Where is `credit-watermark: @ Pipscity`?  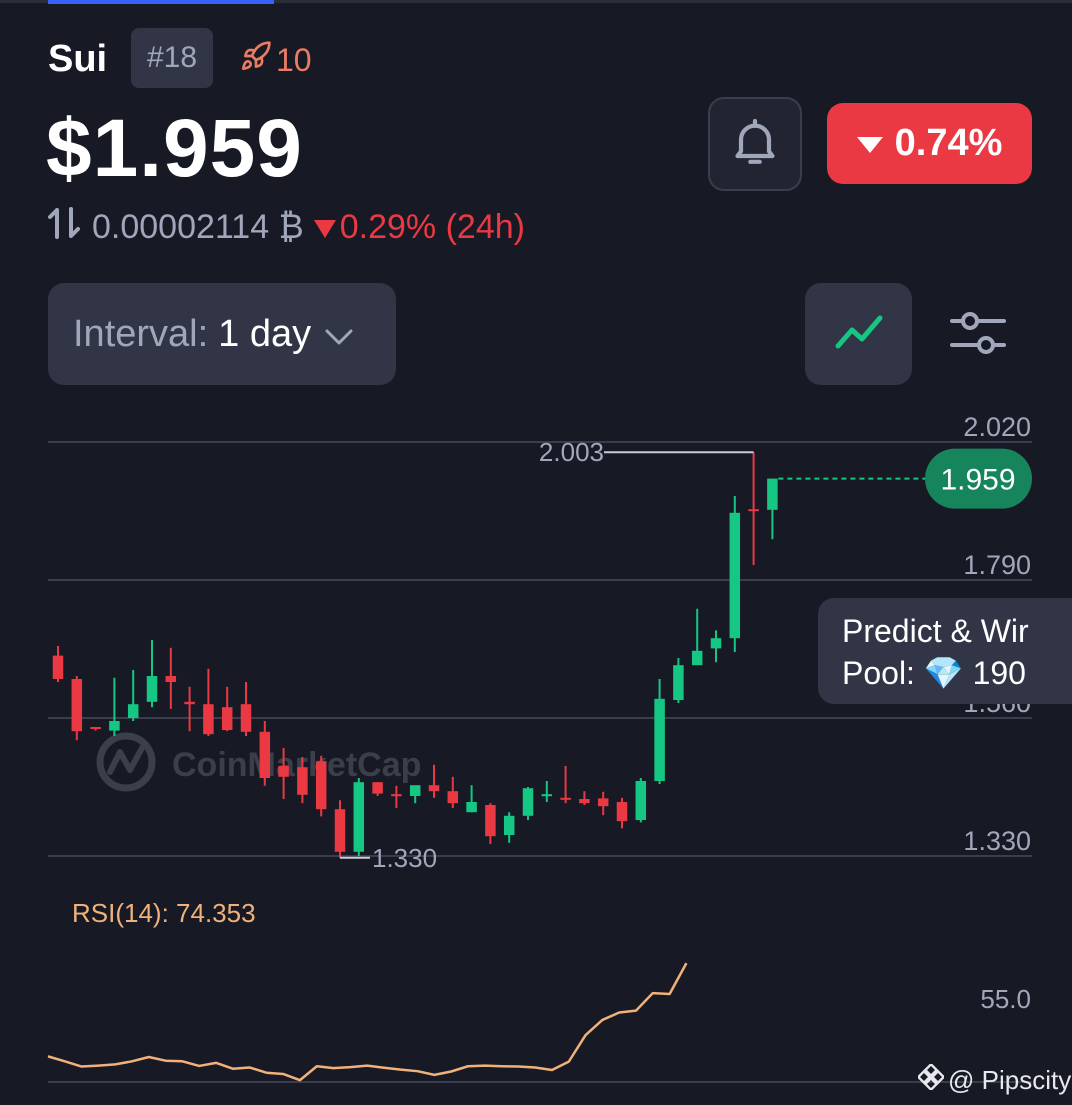 credit-watermark: @ Pipscity is located at coordinates (994, 1079).